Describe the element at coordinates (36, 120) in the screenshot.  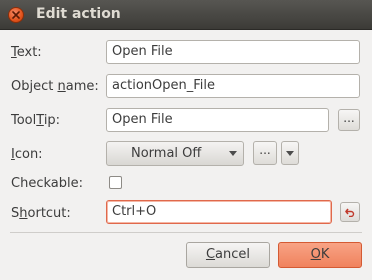
I see `tooltip-label: ToolTip:` at that location.